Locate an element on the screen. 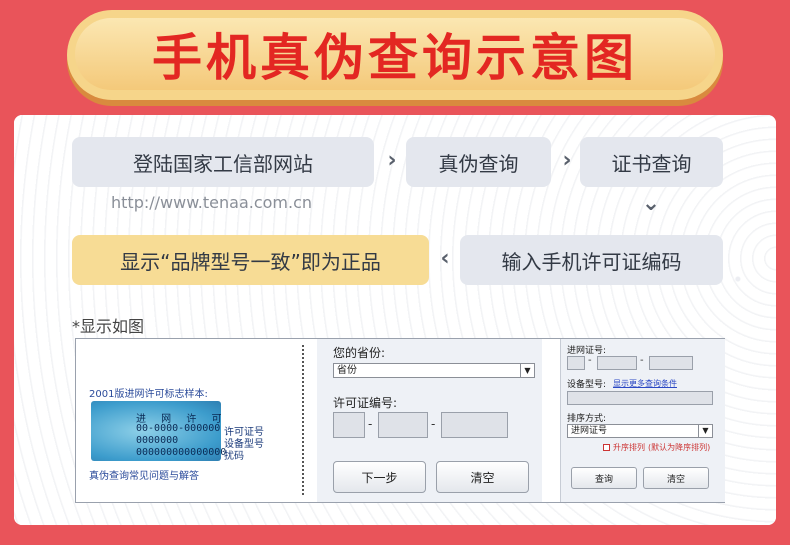  title-banner: 手机真伪查询示意图 is located at coordinates (395, 55).